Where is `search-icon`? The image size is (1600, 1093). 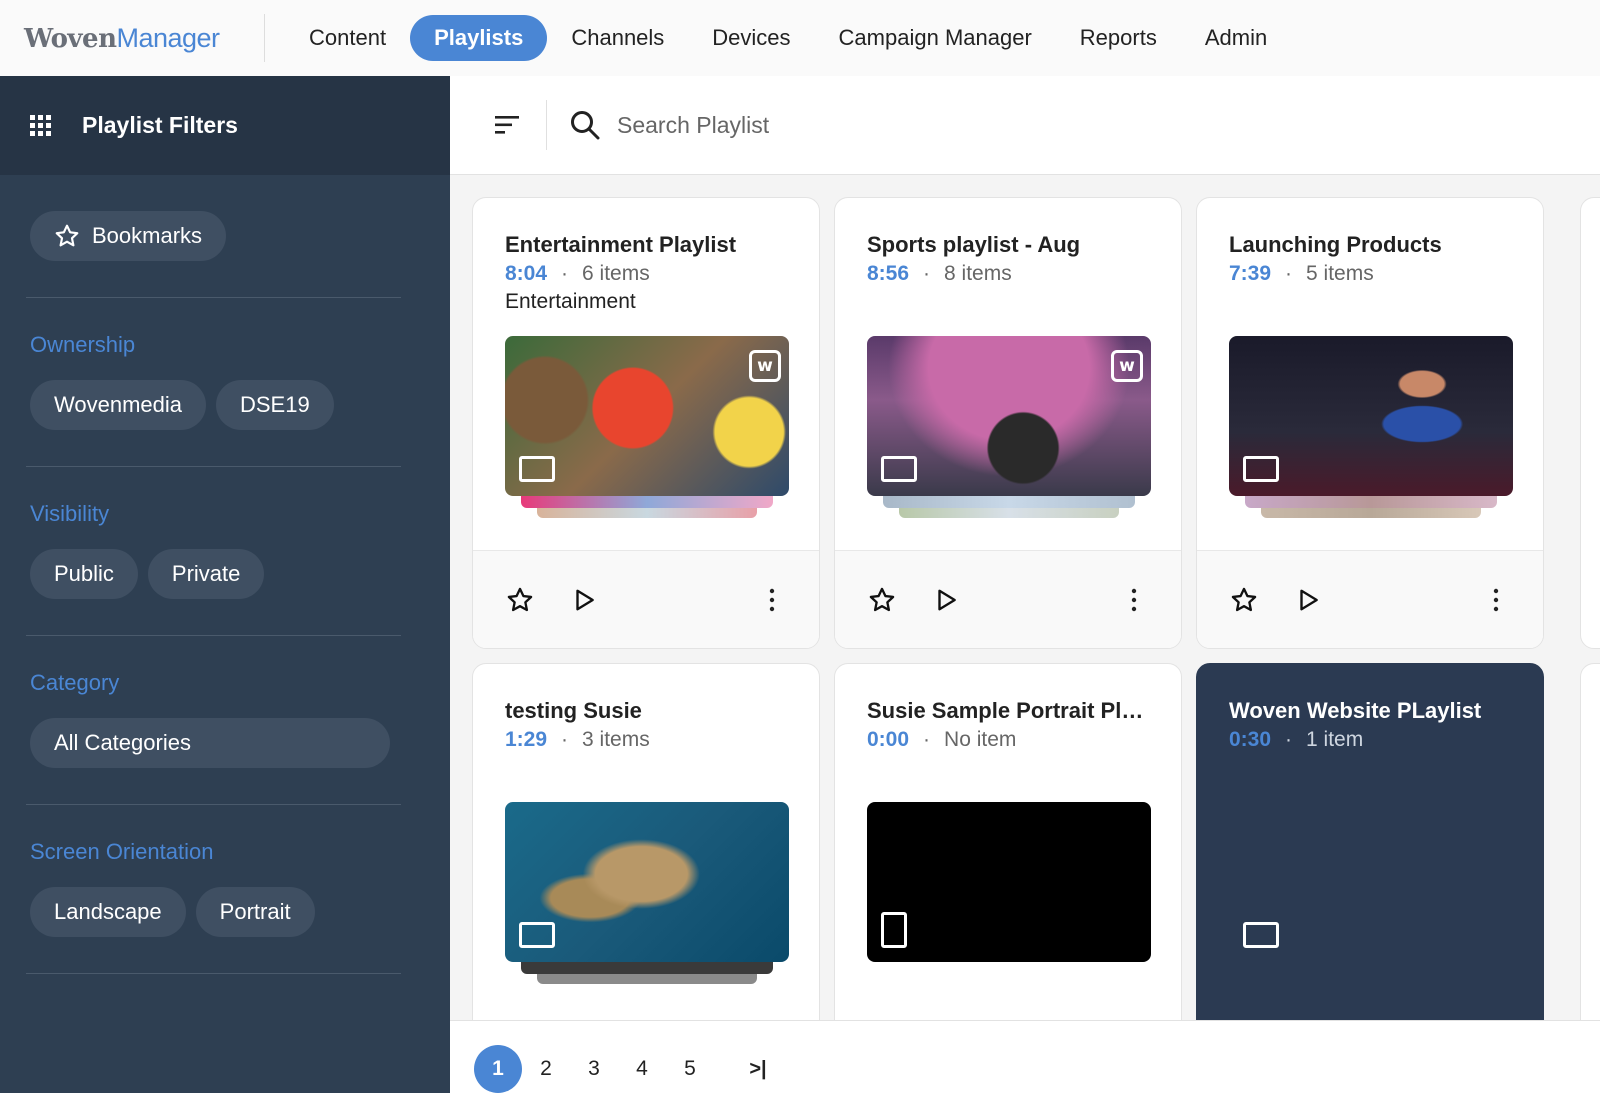
search-icon is located at coordinates (585, 125).